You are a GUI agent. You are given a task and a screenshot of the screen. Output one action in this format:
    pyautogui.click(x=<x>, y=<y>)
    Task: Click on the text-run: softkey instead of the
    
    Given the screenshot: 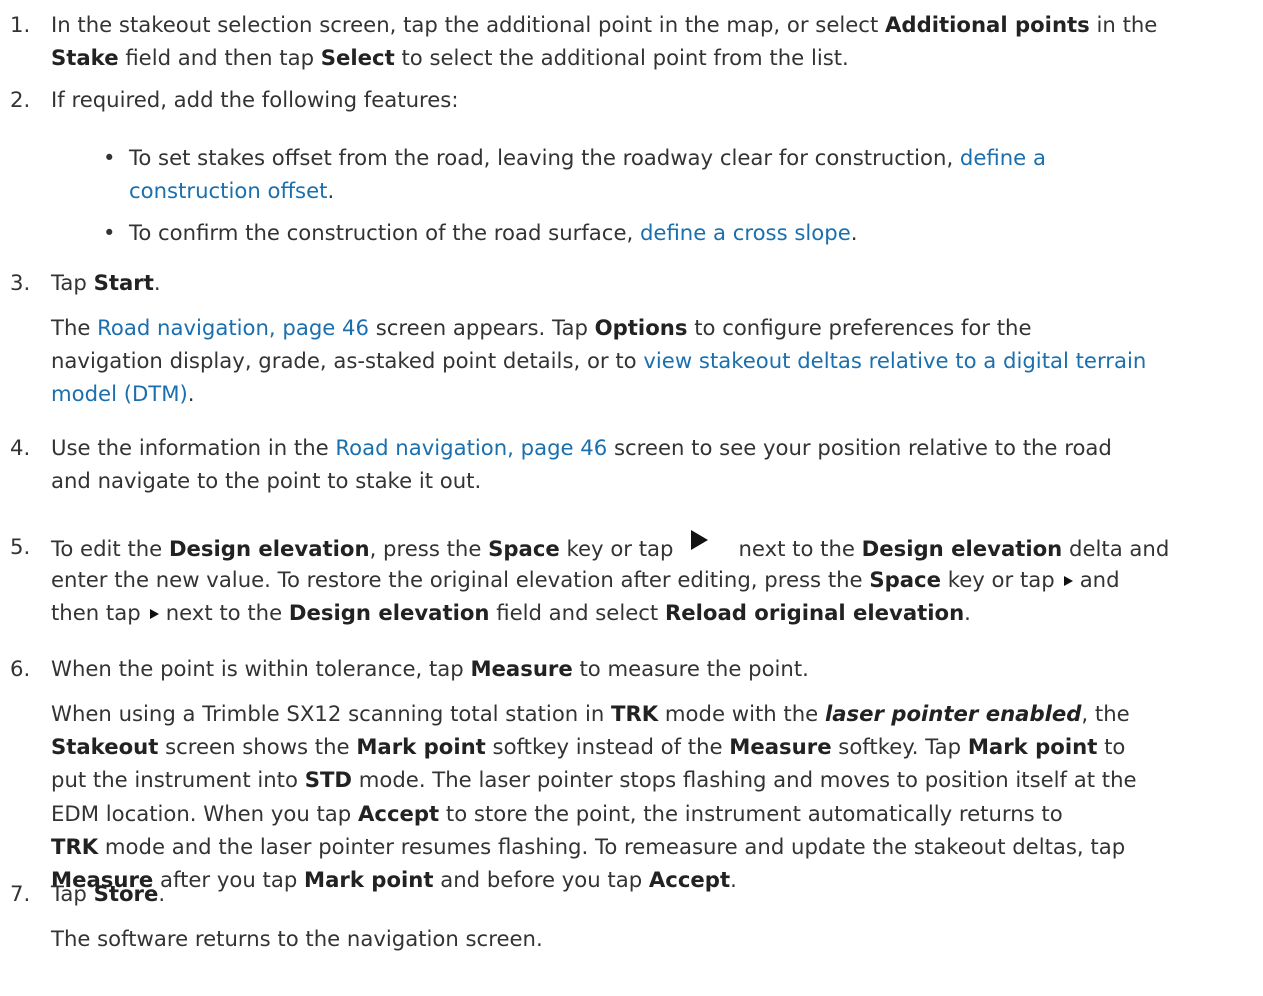 What is the action you would take?
    pyautogui.click(x=607, y=747)
    